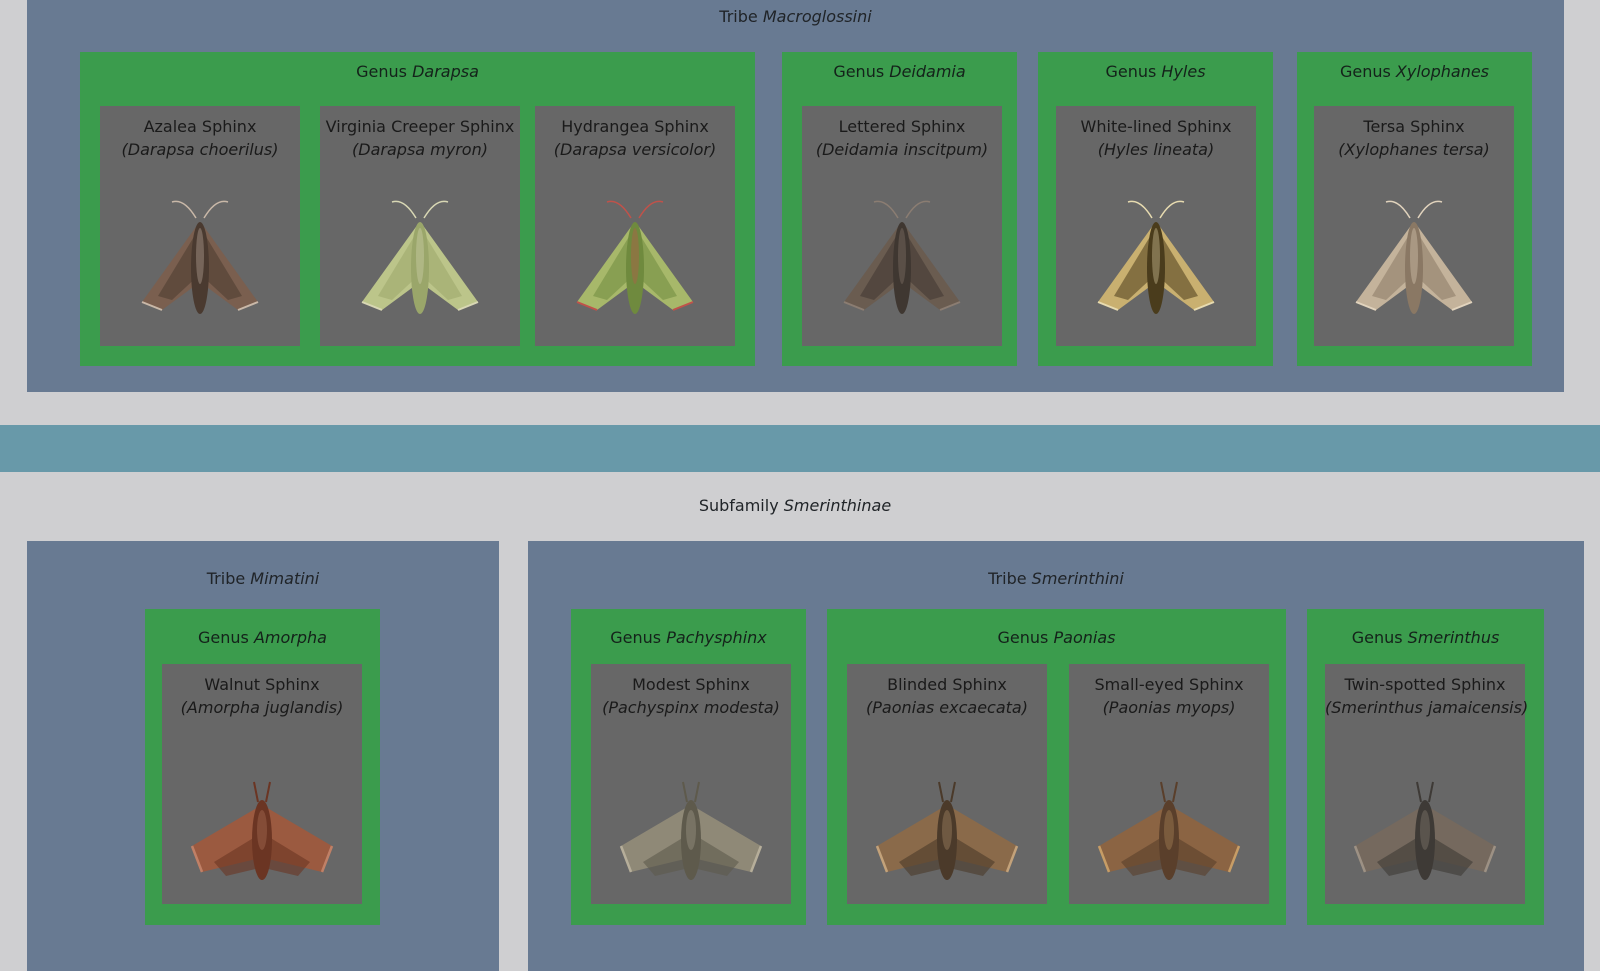  I want to click on species-card-blinded-sphinx: Blinded Sphinx (Paonias excaecata), so click(947, 784).